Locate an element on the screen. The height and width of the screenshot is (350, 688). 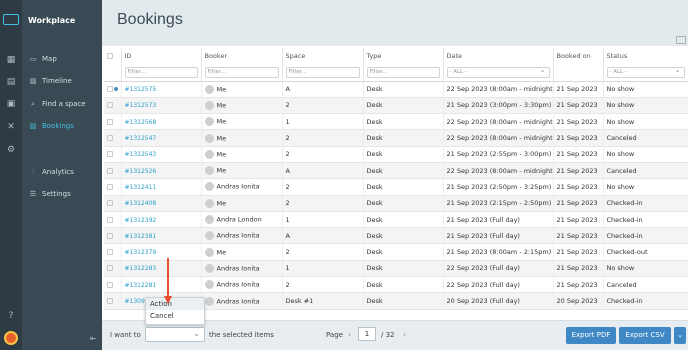
booking-id-link: #1312526 is located at coordinates (141, 171).